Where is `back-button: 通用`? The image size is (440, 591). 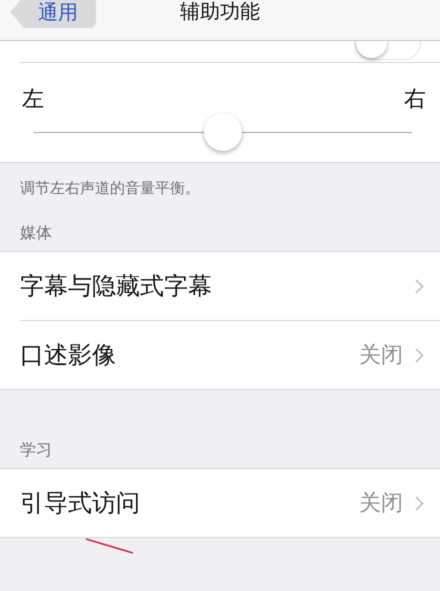
back-button: 通用 is located at coordinates (53, 14).